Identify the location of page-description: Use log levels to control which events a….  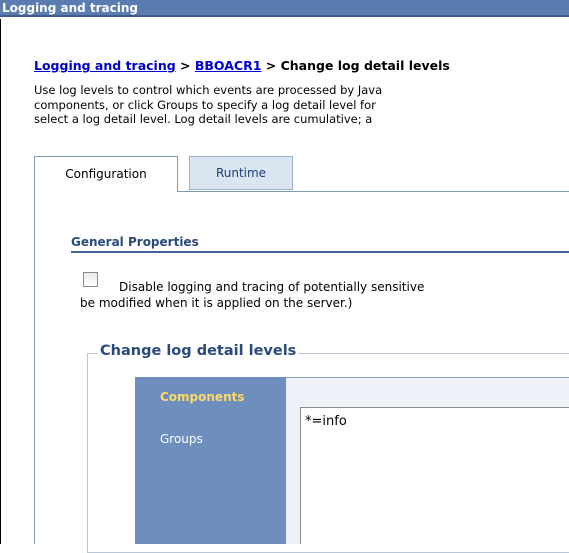
(301, 105).